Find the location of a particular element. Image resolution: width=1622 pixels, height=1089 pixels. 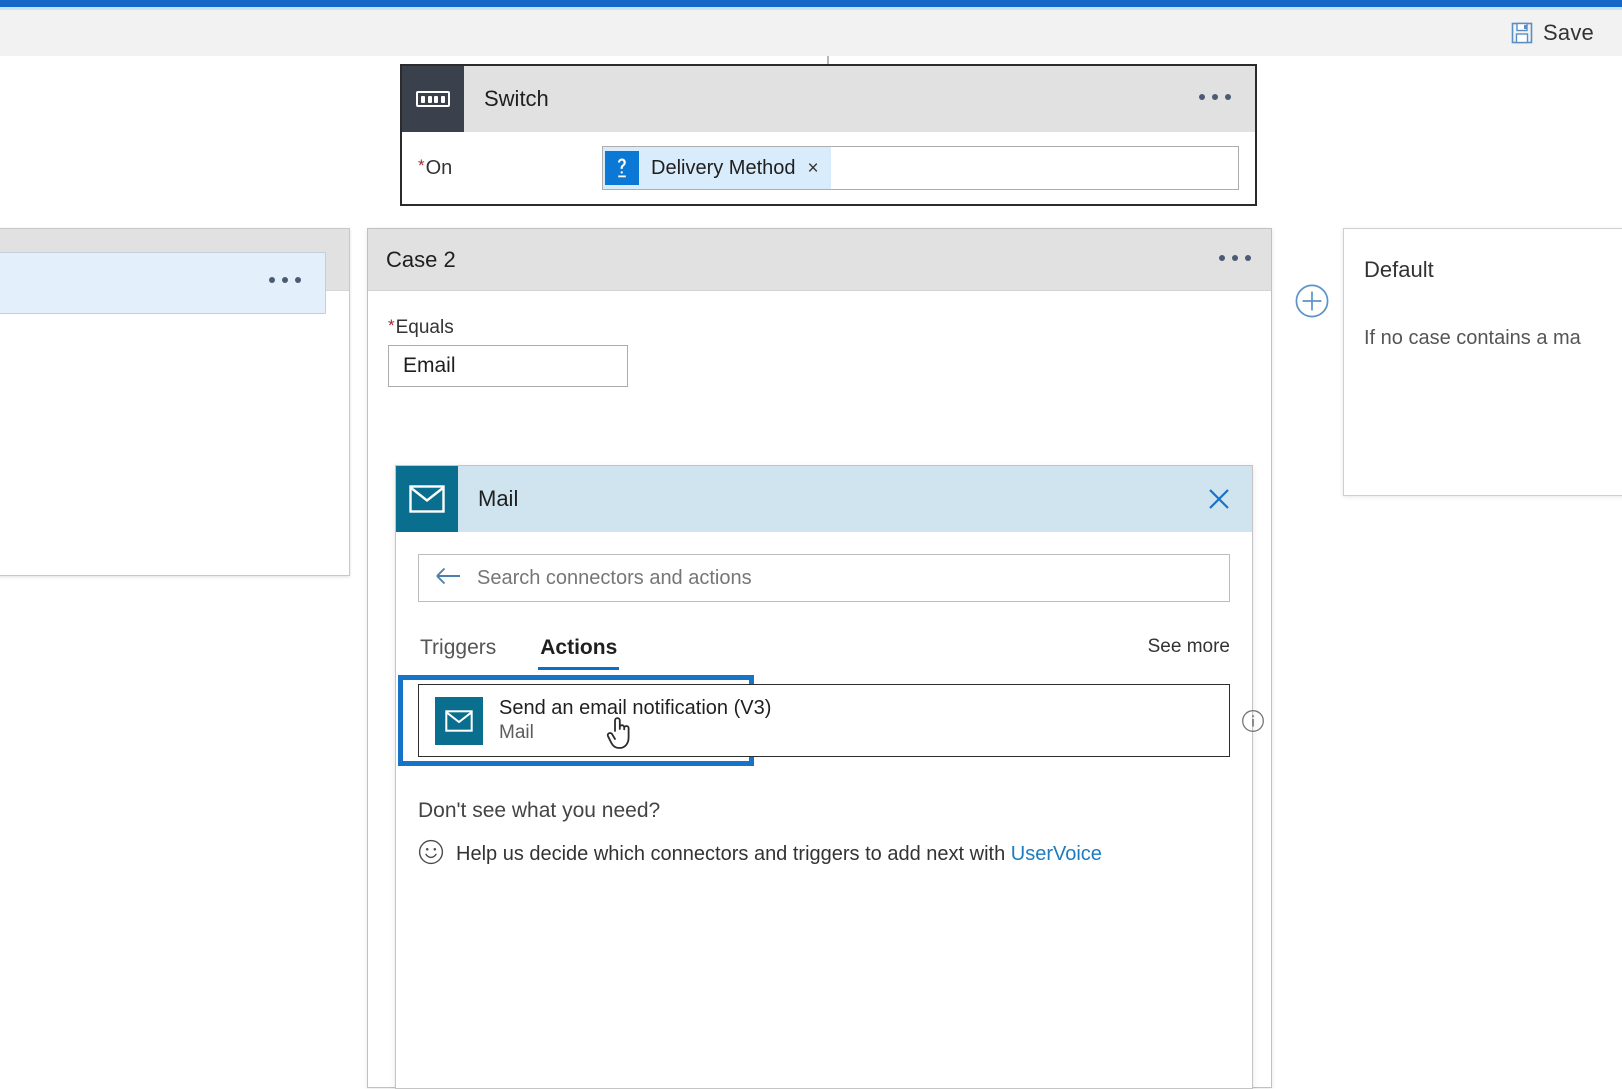

save-floppy-icon is located at coordinates (1522, 33).